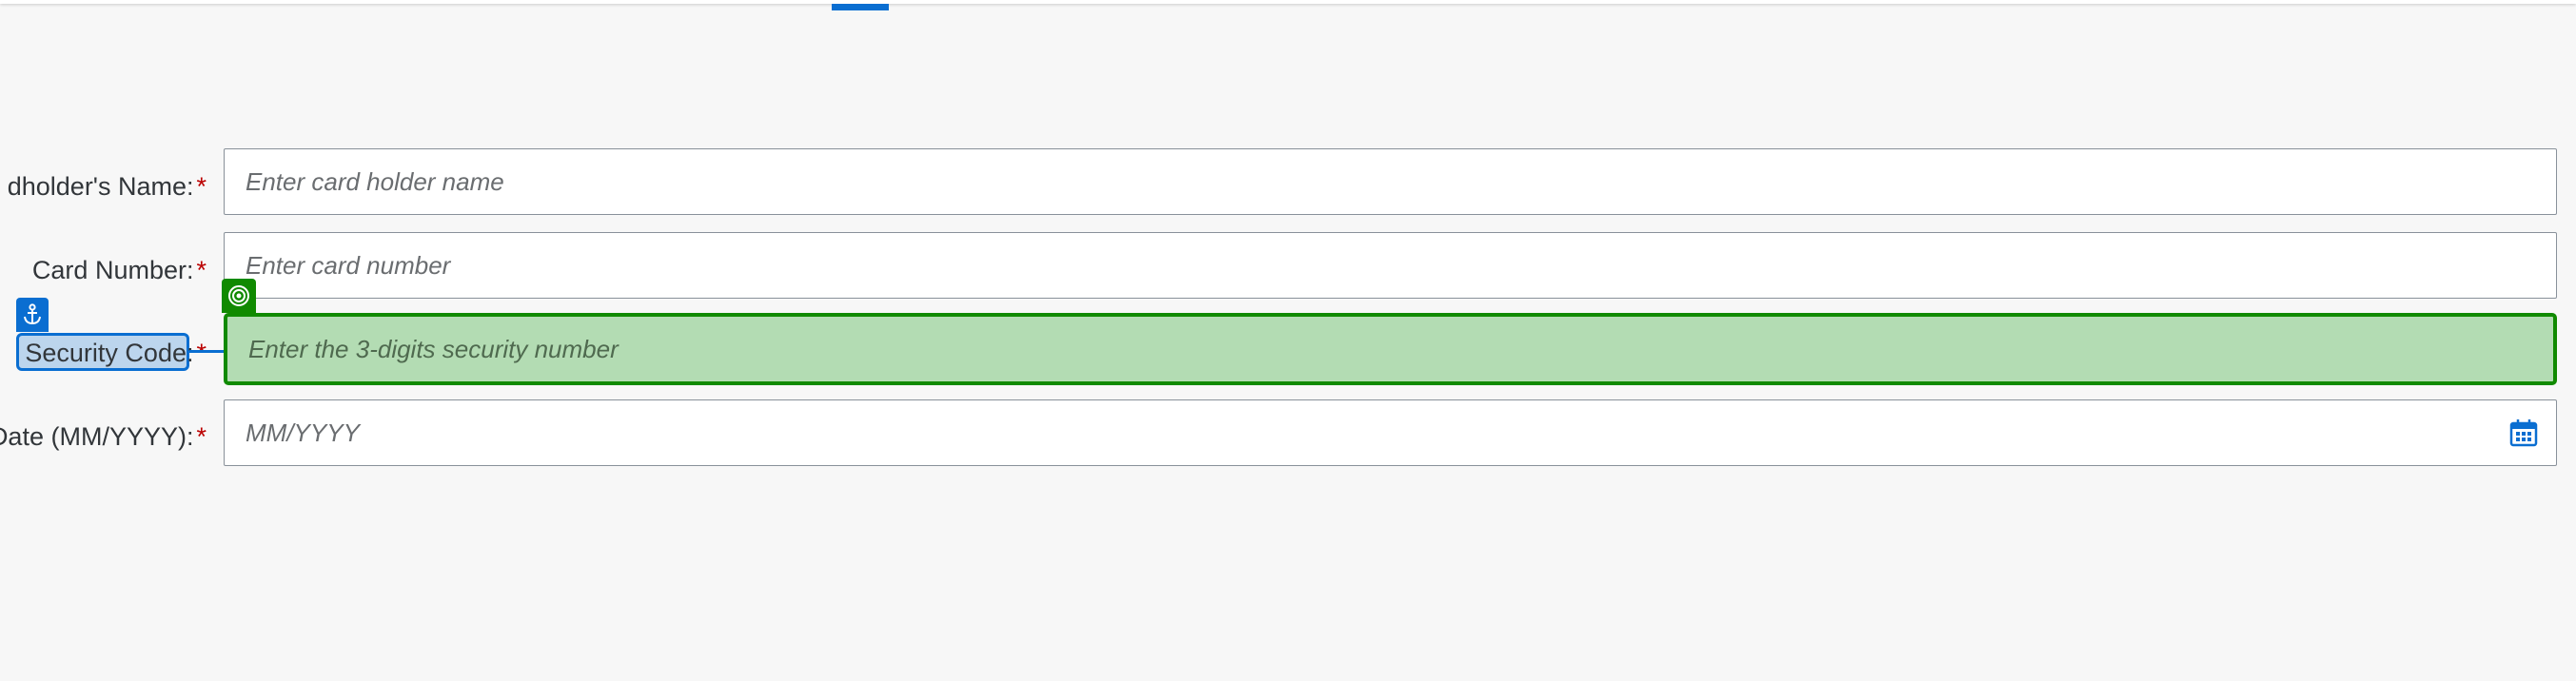 This screenshot has width=2576, height=681. Describe the element at coordinates (1288, 2) in the screenshot. I see `top-toolbar` at that location.